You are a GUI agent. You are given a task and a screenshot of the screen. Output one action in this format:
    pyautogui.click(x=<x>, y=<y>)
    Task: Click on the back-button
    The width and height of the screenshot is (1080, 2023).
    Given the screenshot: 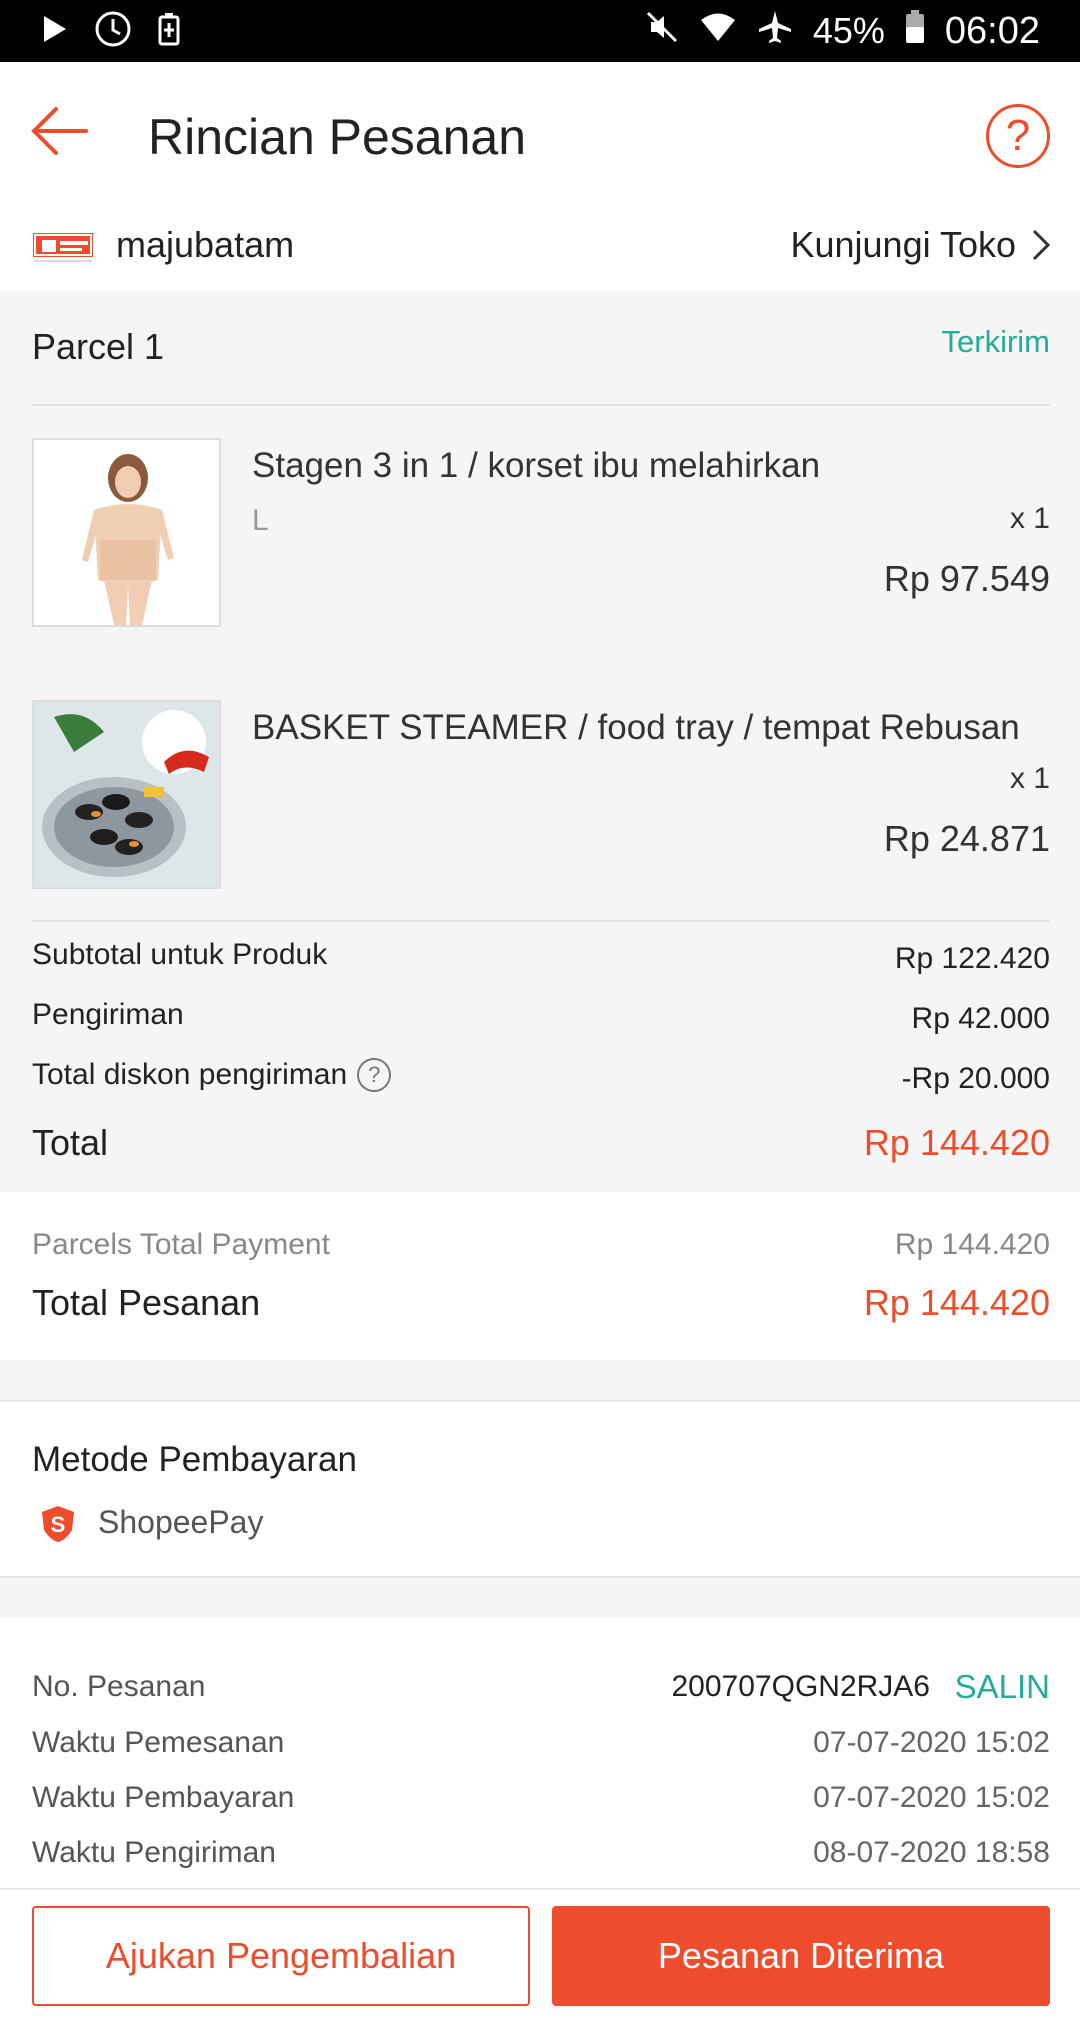 What is the action you would take?
    pyautogui.click(x=65, y=134)
    